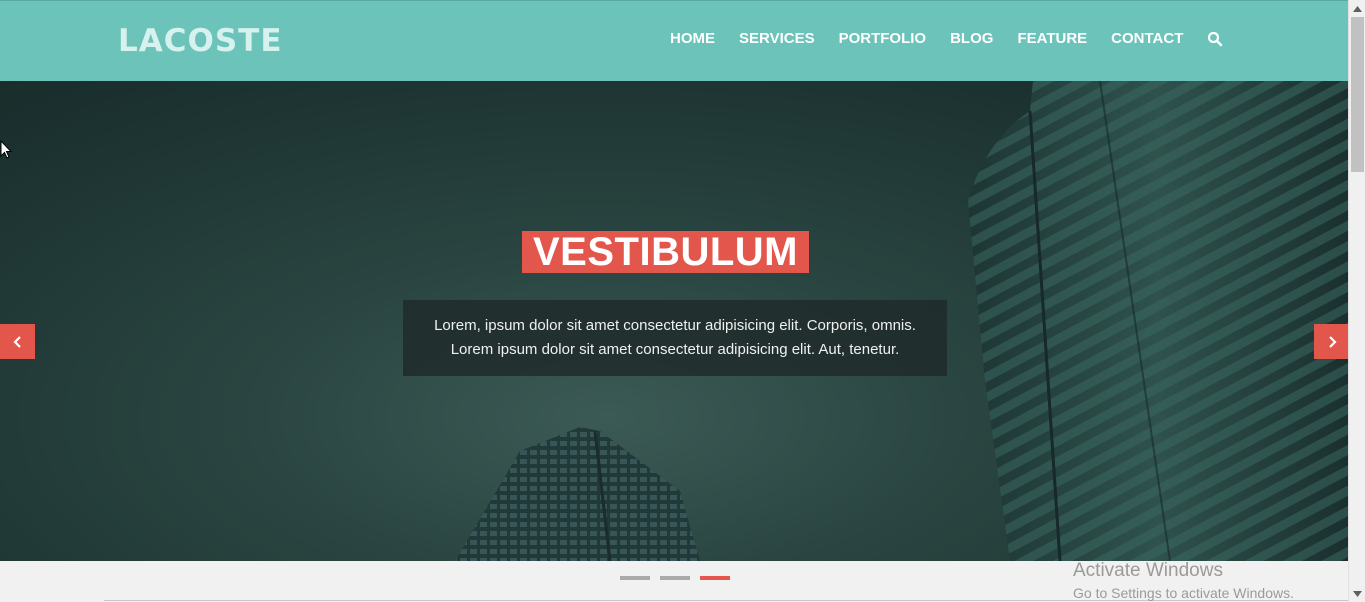 The image size is (1365, 602). I want to click on scrollbar-thumb, so click(1357, 94).